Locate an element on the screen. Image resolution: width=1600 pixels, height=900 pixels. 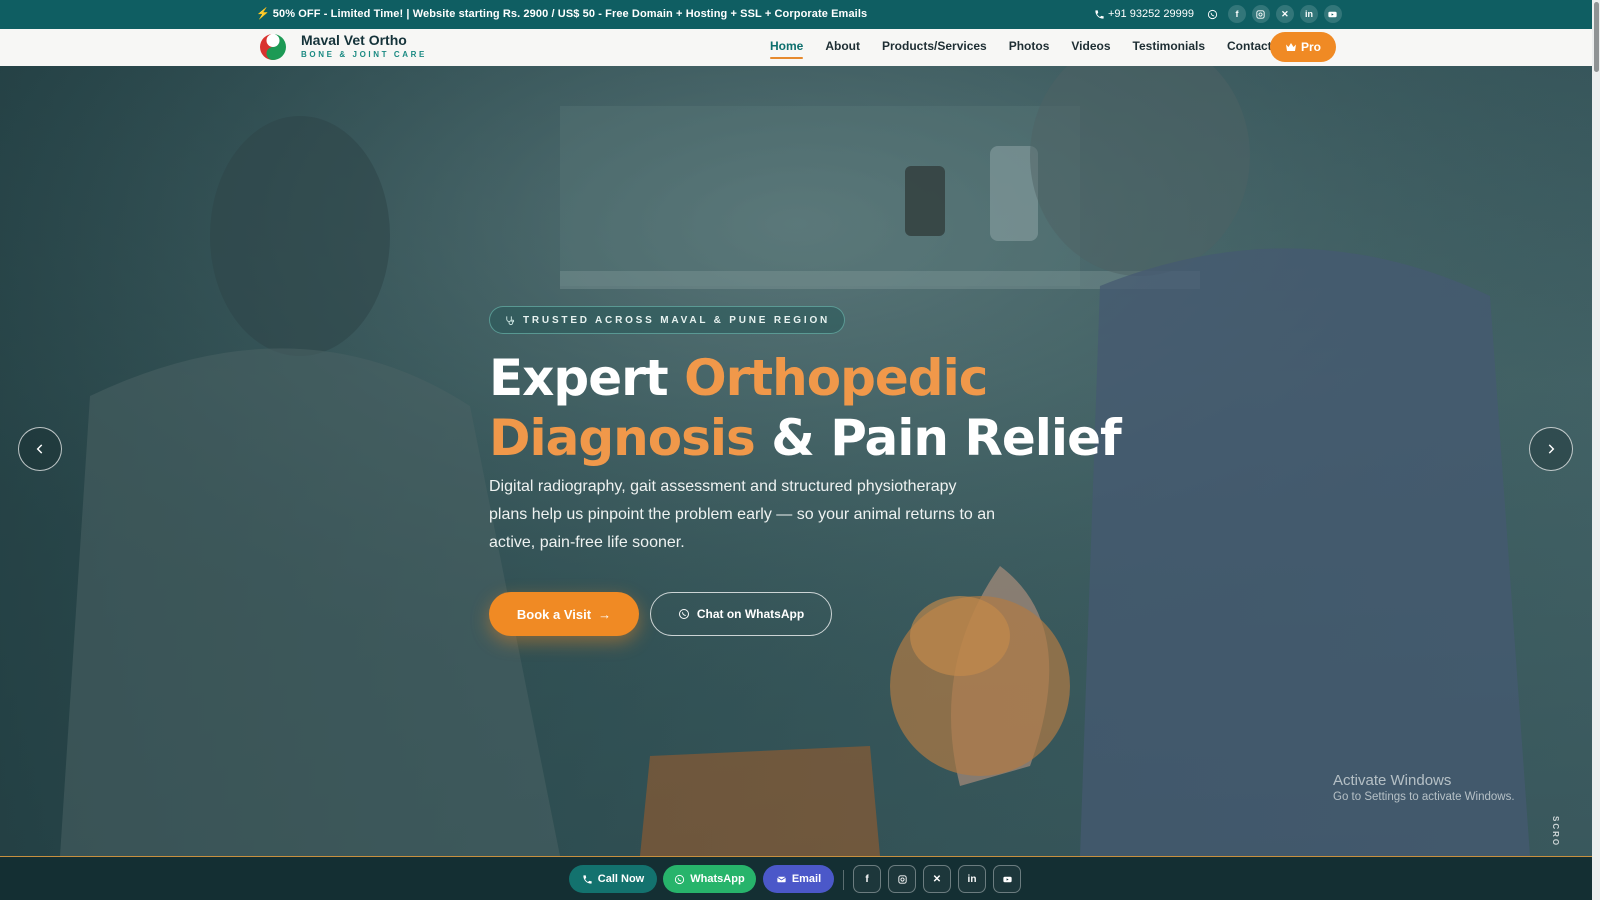
brand-tagline: BONE & JOINT CARE is located at coordinates (364, 54).